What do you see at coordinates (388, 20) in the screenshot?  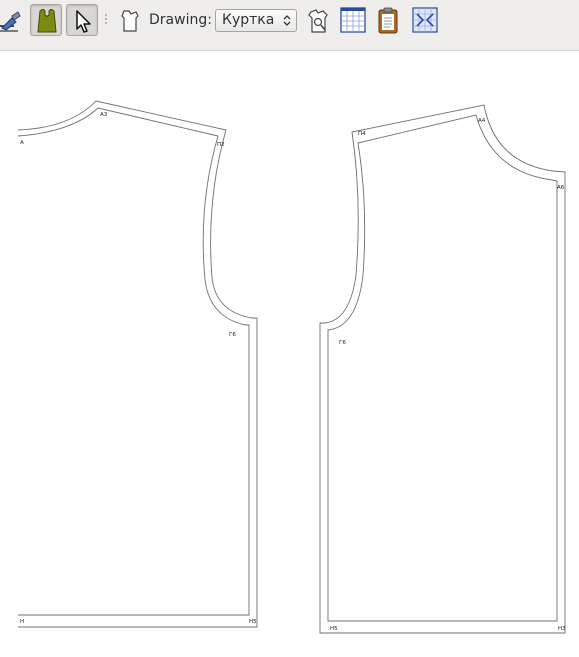 I see `history-button` at bounding box center [388, 20].